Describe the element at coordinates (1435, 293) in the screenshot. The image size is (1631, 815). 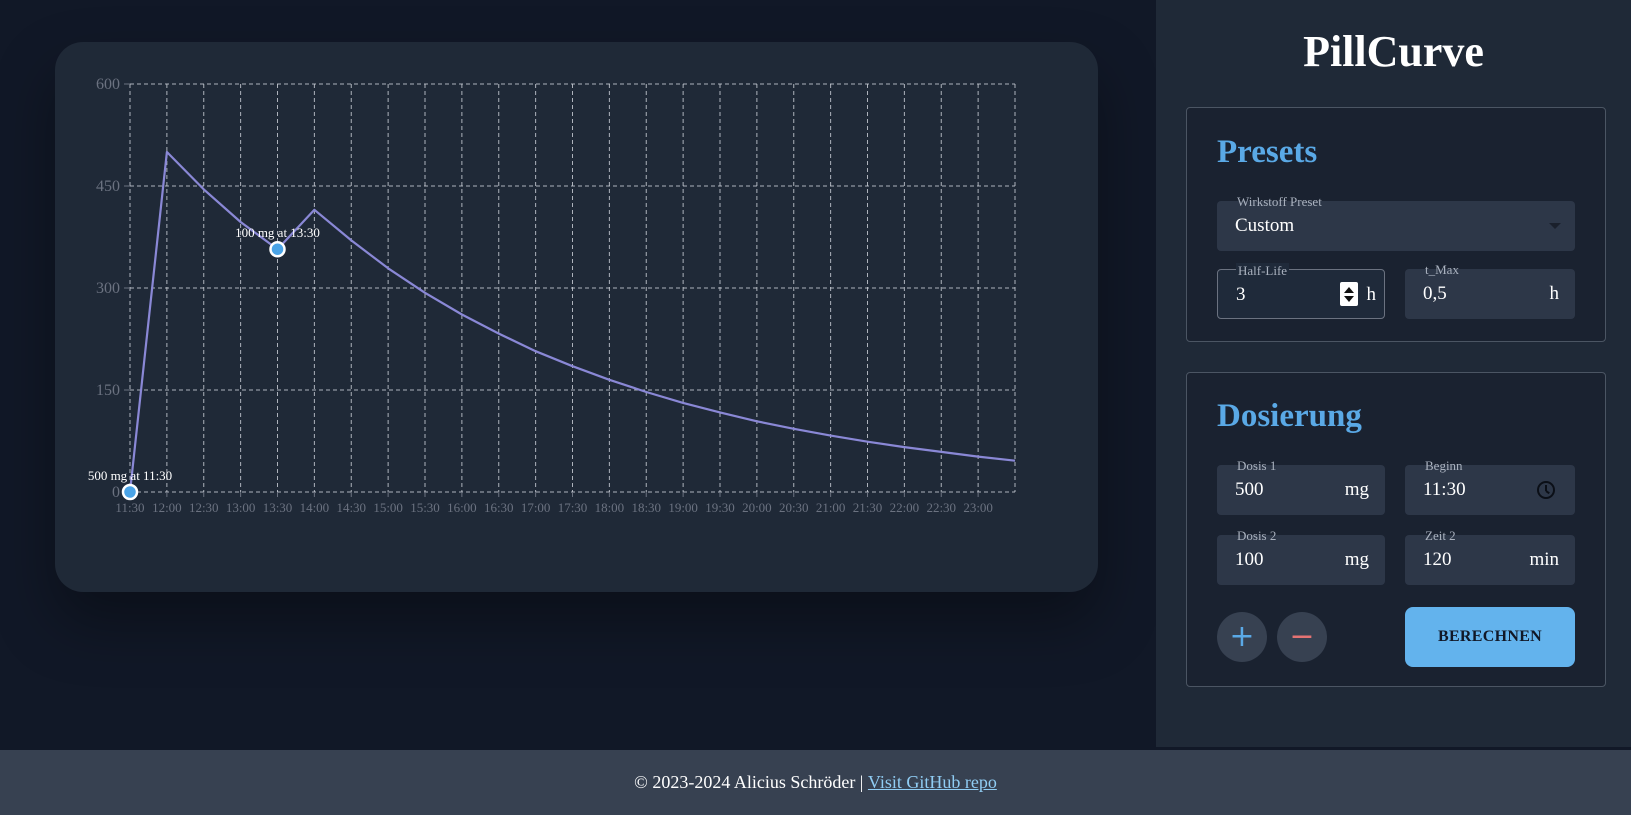
I see `tmax-value: 0,5` at that location.